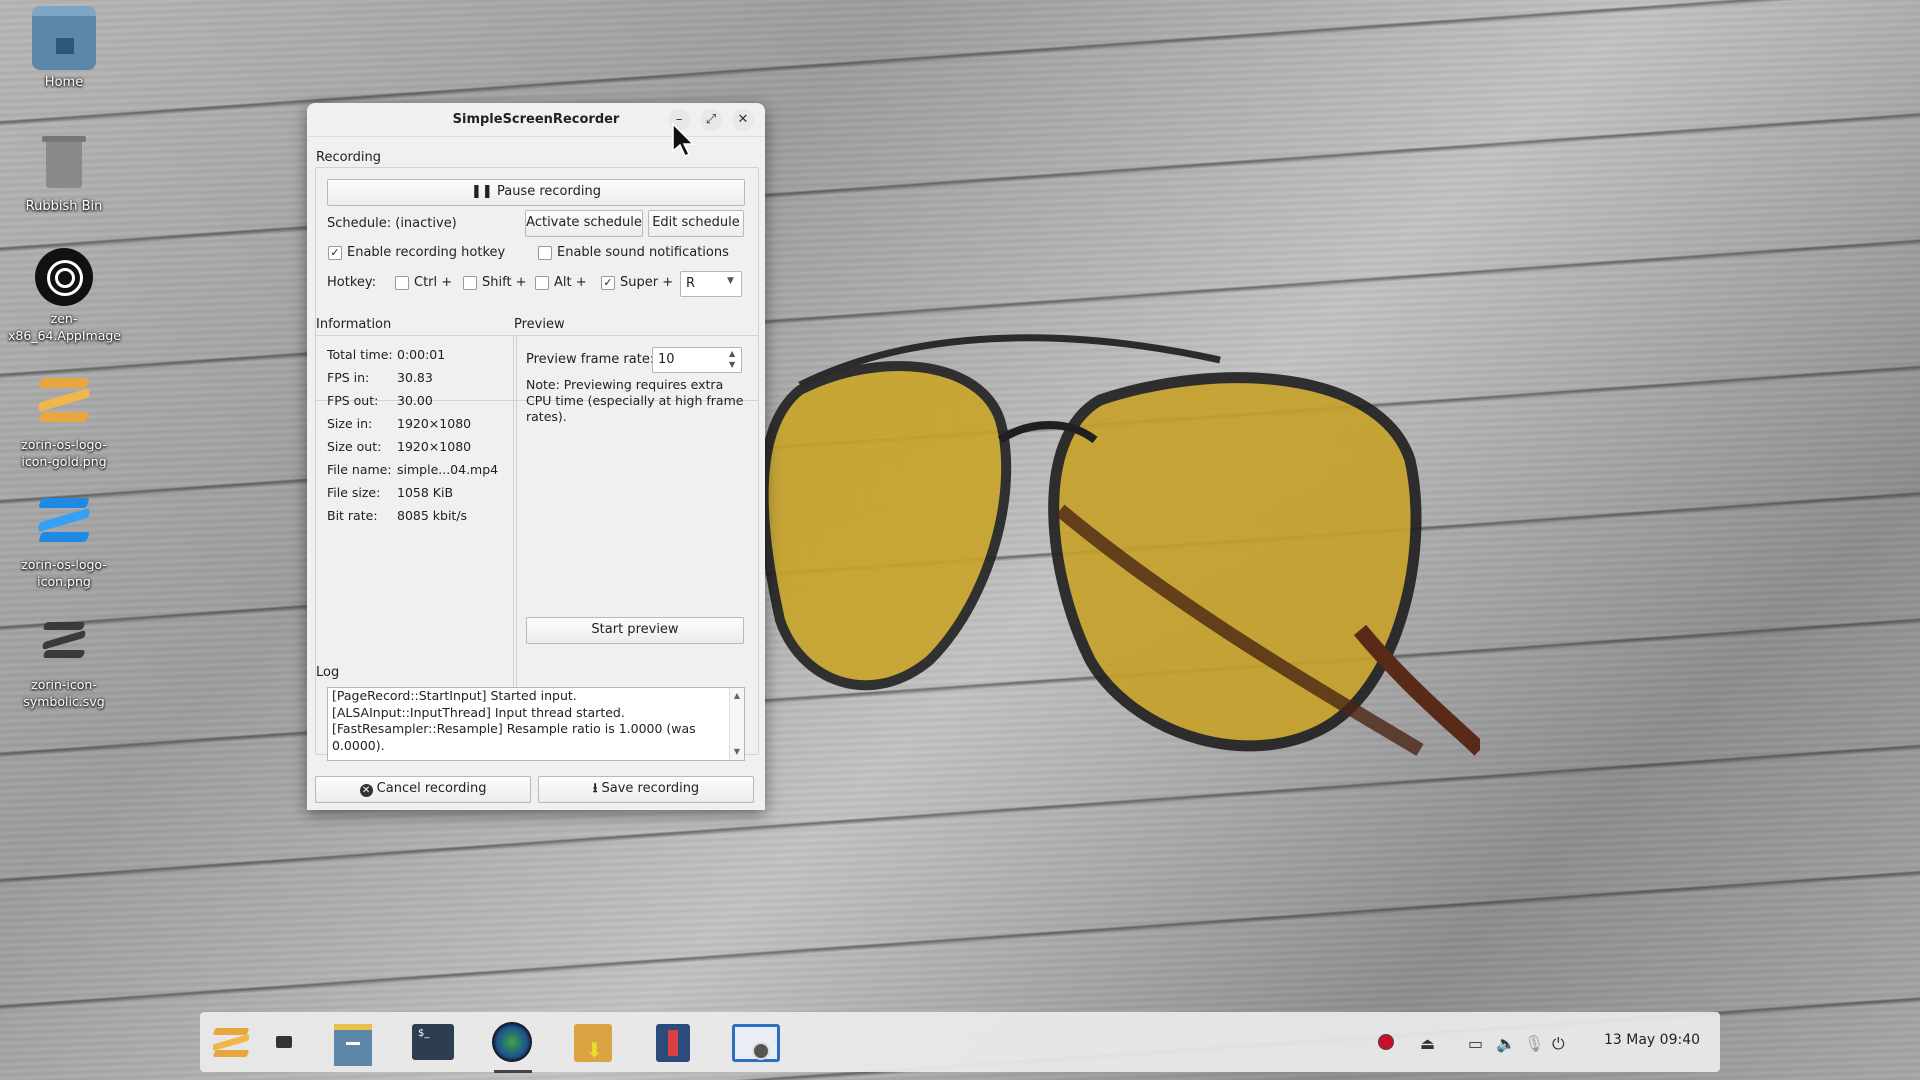 This screenshot has width=1920, height=1080. I want to click on info-total-time: Total time: 0:00:01, so click(386, 354).